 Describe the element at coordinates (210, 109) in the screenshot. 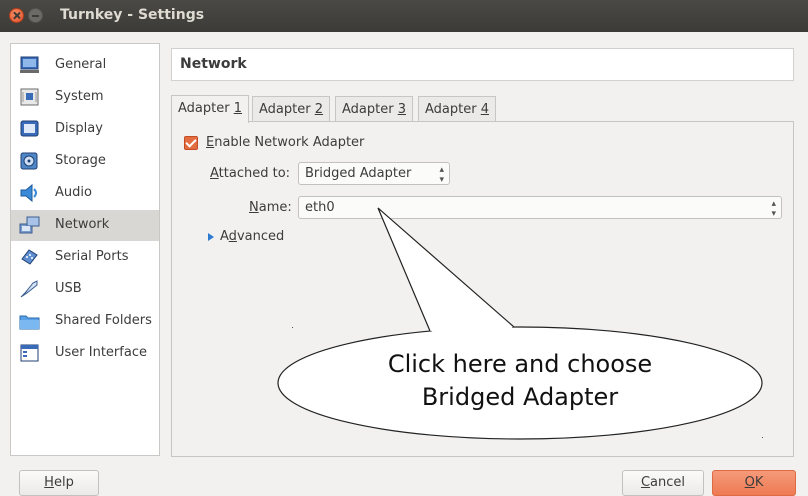

I see `tab-adapter-1: Adapter 1` at that location.